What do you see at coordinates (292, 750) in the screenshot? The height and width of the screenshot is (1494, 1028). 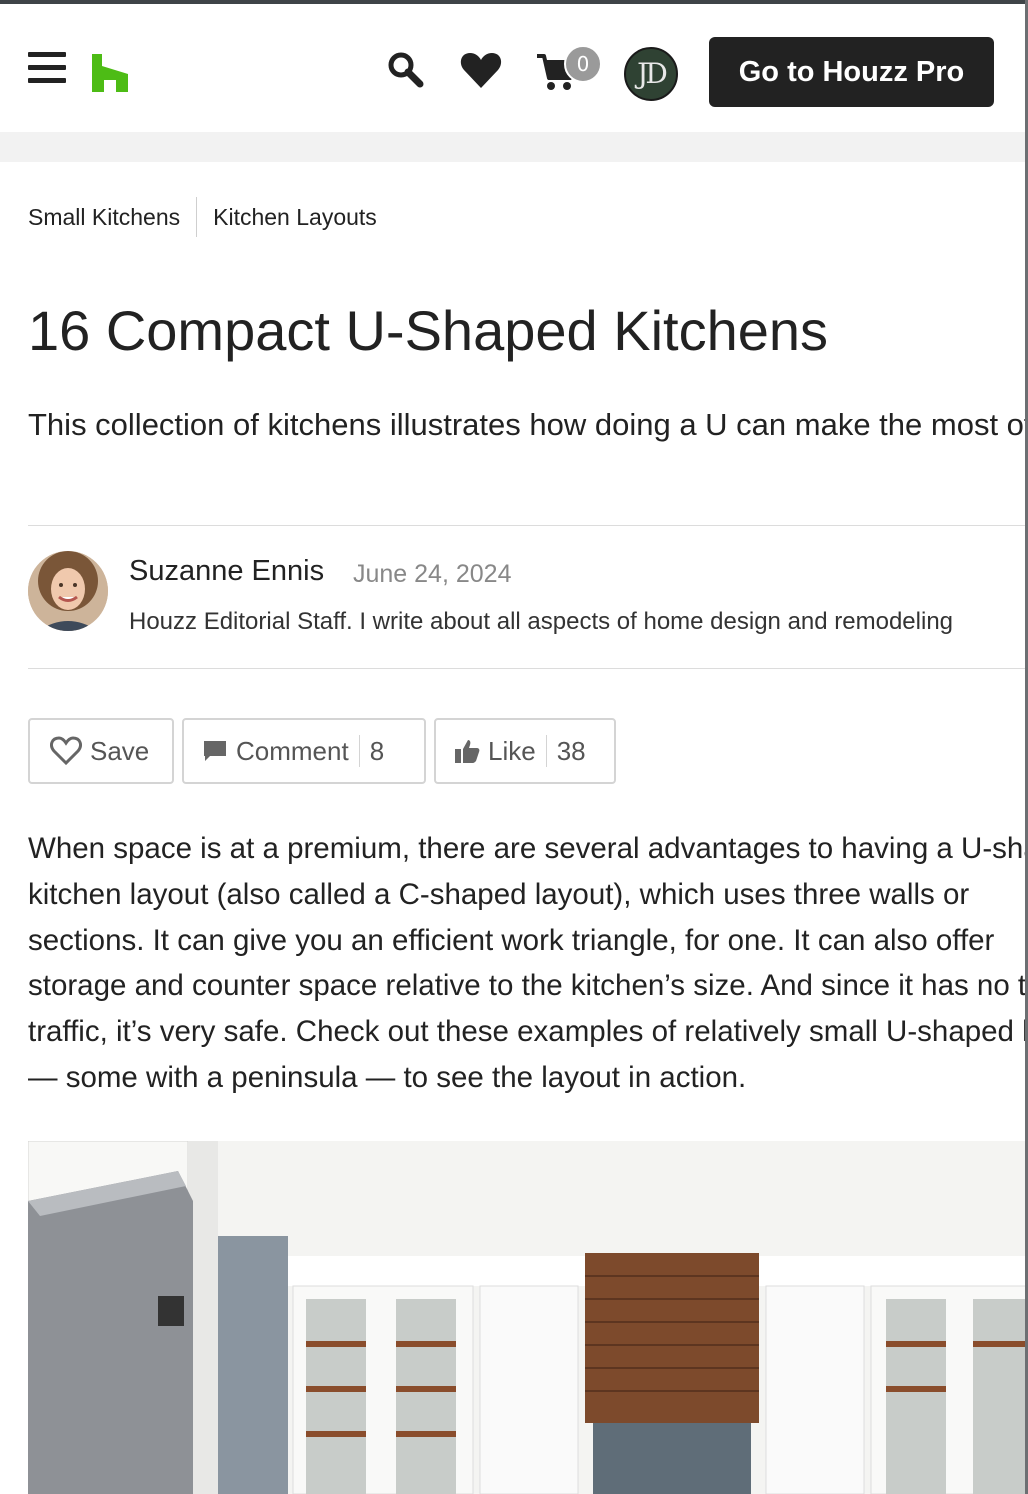 I see `comment-label: Comment` at bounding box center [292, 750].